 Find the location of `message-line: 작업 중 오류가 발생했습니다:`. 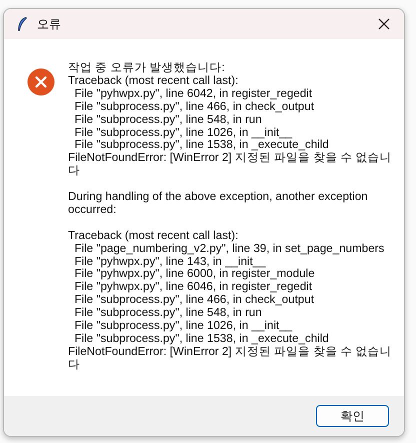

message-line: 작업 중 오류가 발생했습니다: is located at coordinates (147, 68).